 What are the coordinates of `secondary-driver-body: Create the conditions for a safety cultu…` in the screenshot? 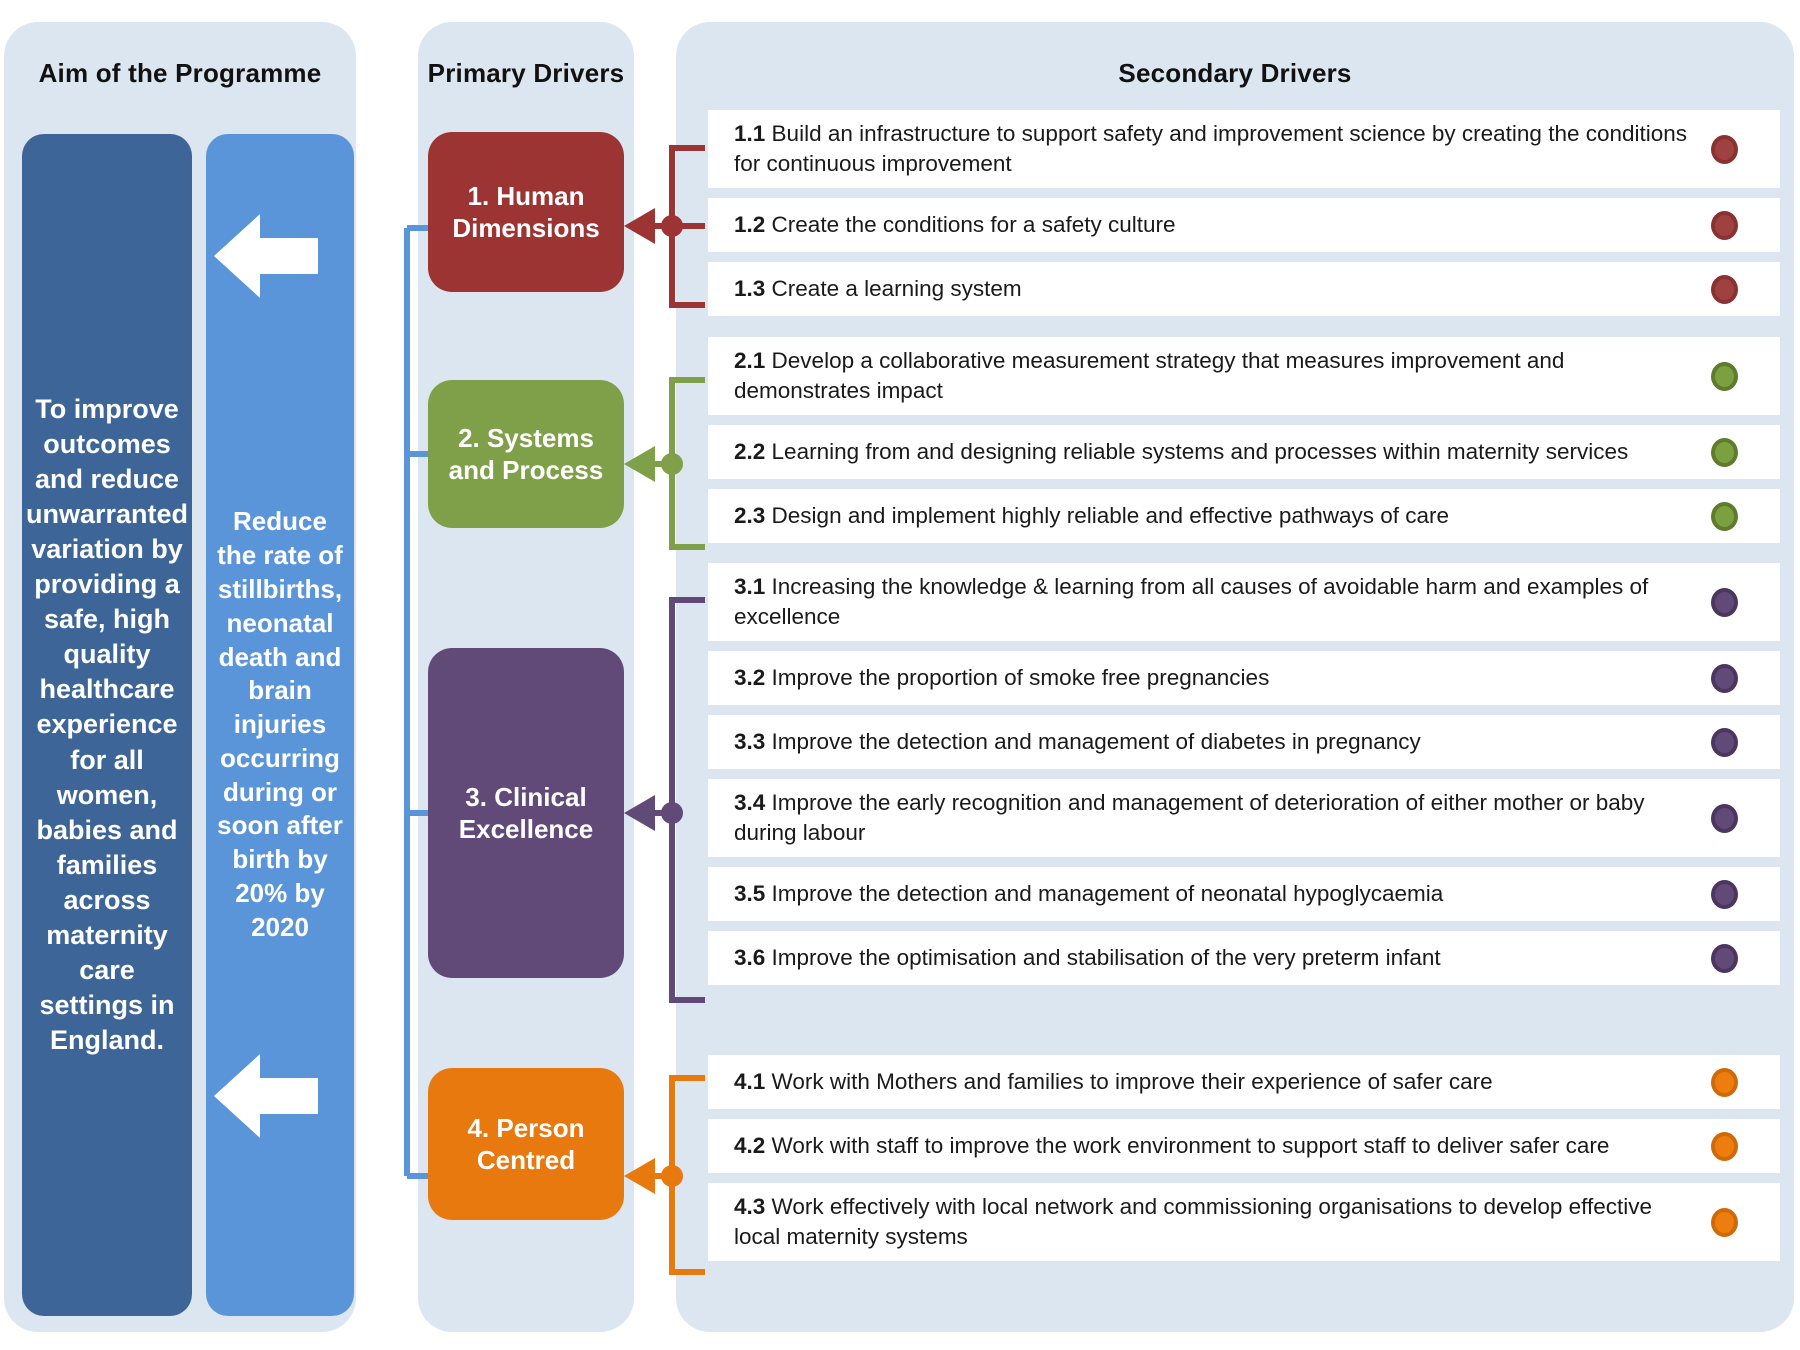 It's located at (973, 224).